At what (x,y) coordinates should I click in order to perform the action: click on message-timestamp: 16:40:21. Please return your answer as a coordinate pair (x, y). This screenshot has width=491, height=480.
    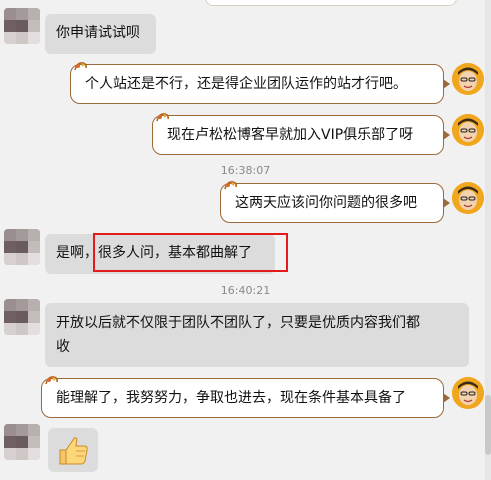
    Looking at the image, I should click on (245, 290).